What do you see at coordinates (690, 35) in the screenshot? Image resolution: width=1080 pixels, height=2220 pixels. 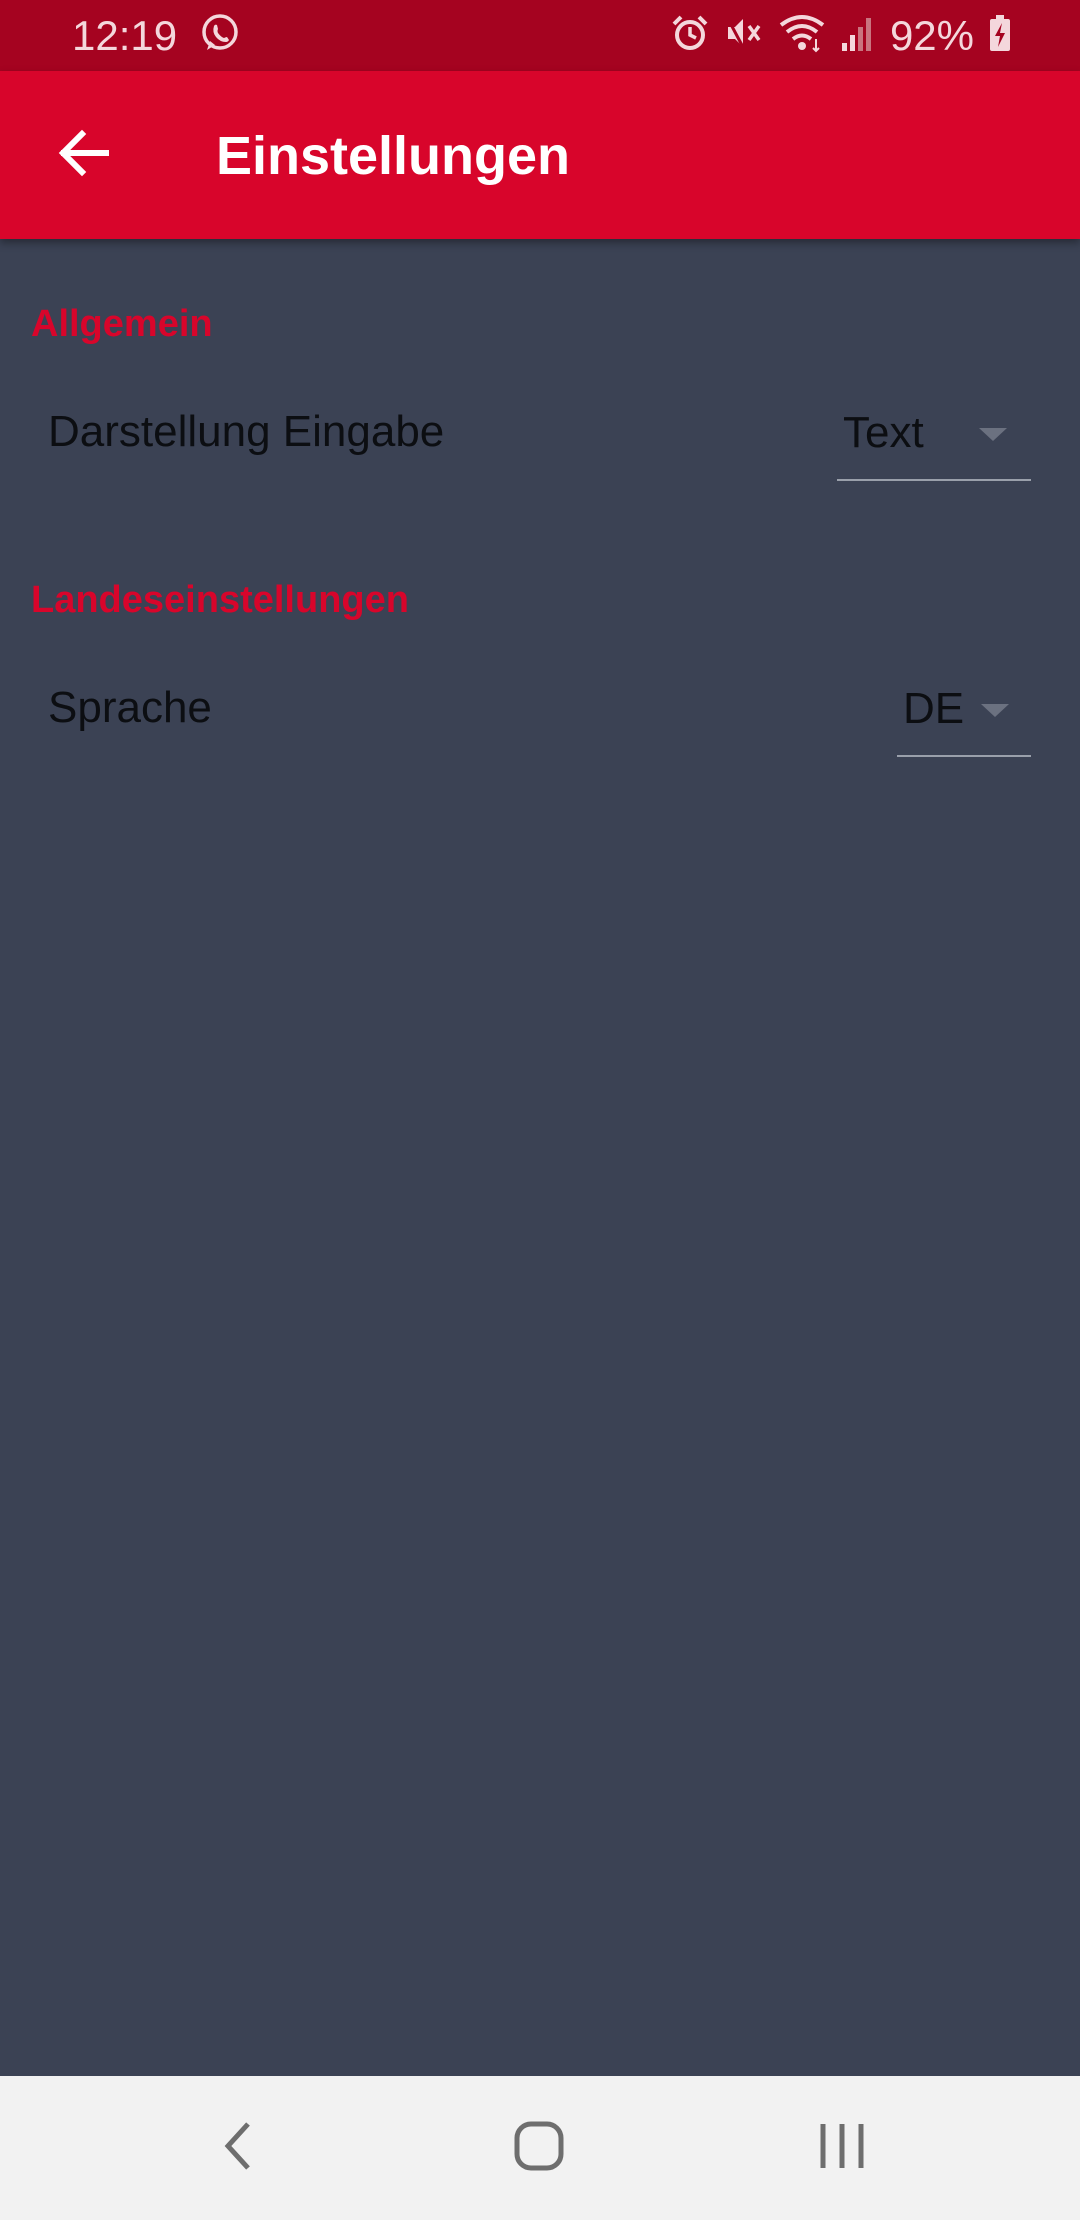 I see `alarm-icon` at bounding box center [690, 35].